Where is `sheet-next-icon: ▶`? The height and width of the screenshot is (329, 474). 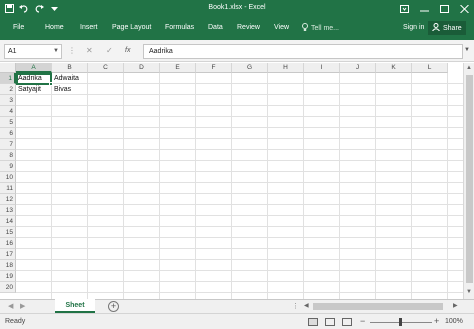
sheet-next-icon: ▶ is located at coordinates (22, 306).